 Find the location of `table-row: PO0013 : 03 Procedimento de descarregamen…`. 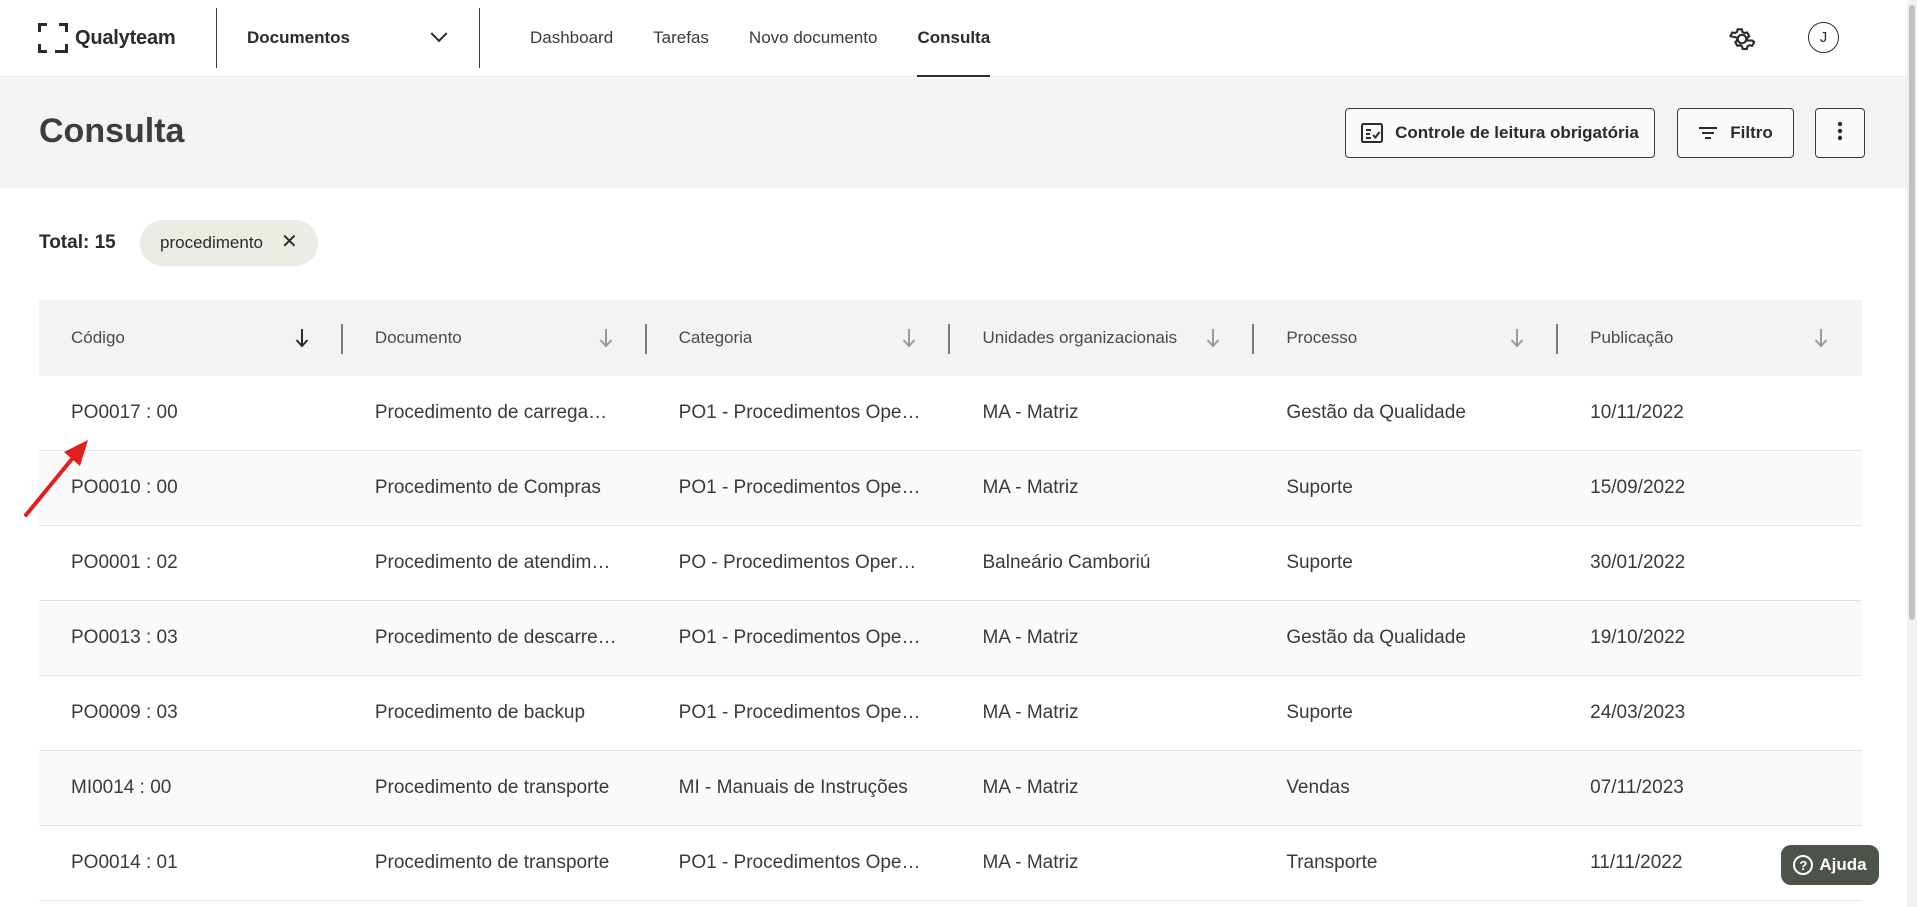

table-row: PO0013 : 03 Procedimento de descarregamen… is located at coordinates (950, 638).